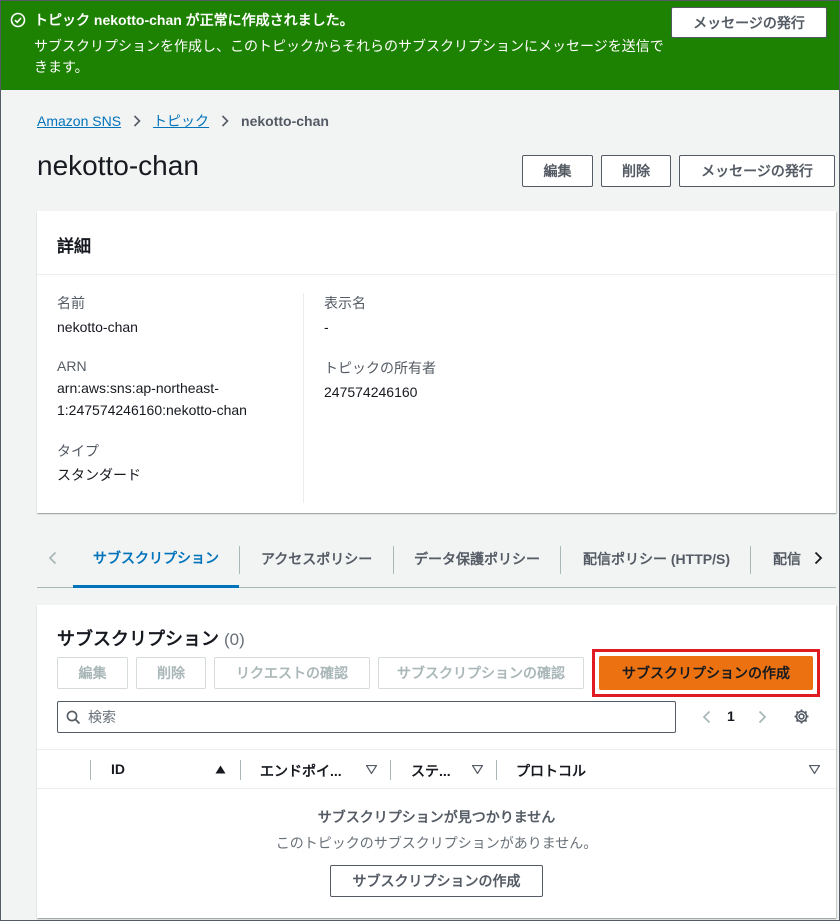 Image resolution: width=840 pixels, height=921 pixels. I want to click on empty-state-message: このトピックのサブスクリプションがありません。, so click(436, 843).